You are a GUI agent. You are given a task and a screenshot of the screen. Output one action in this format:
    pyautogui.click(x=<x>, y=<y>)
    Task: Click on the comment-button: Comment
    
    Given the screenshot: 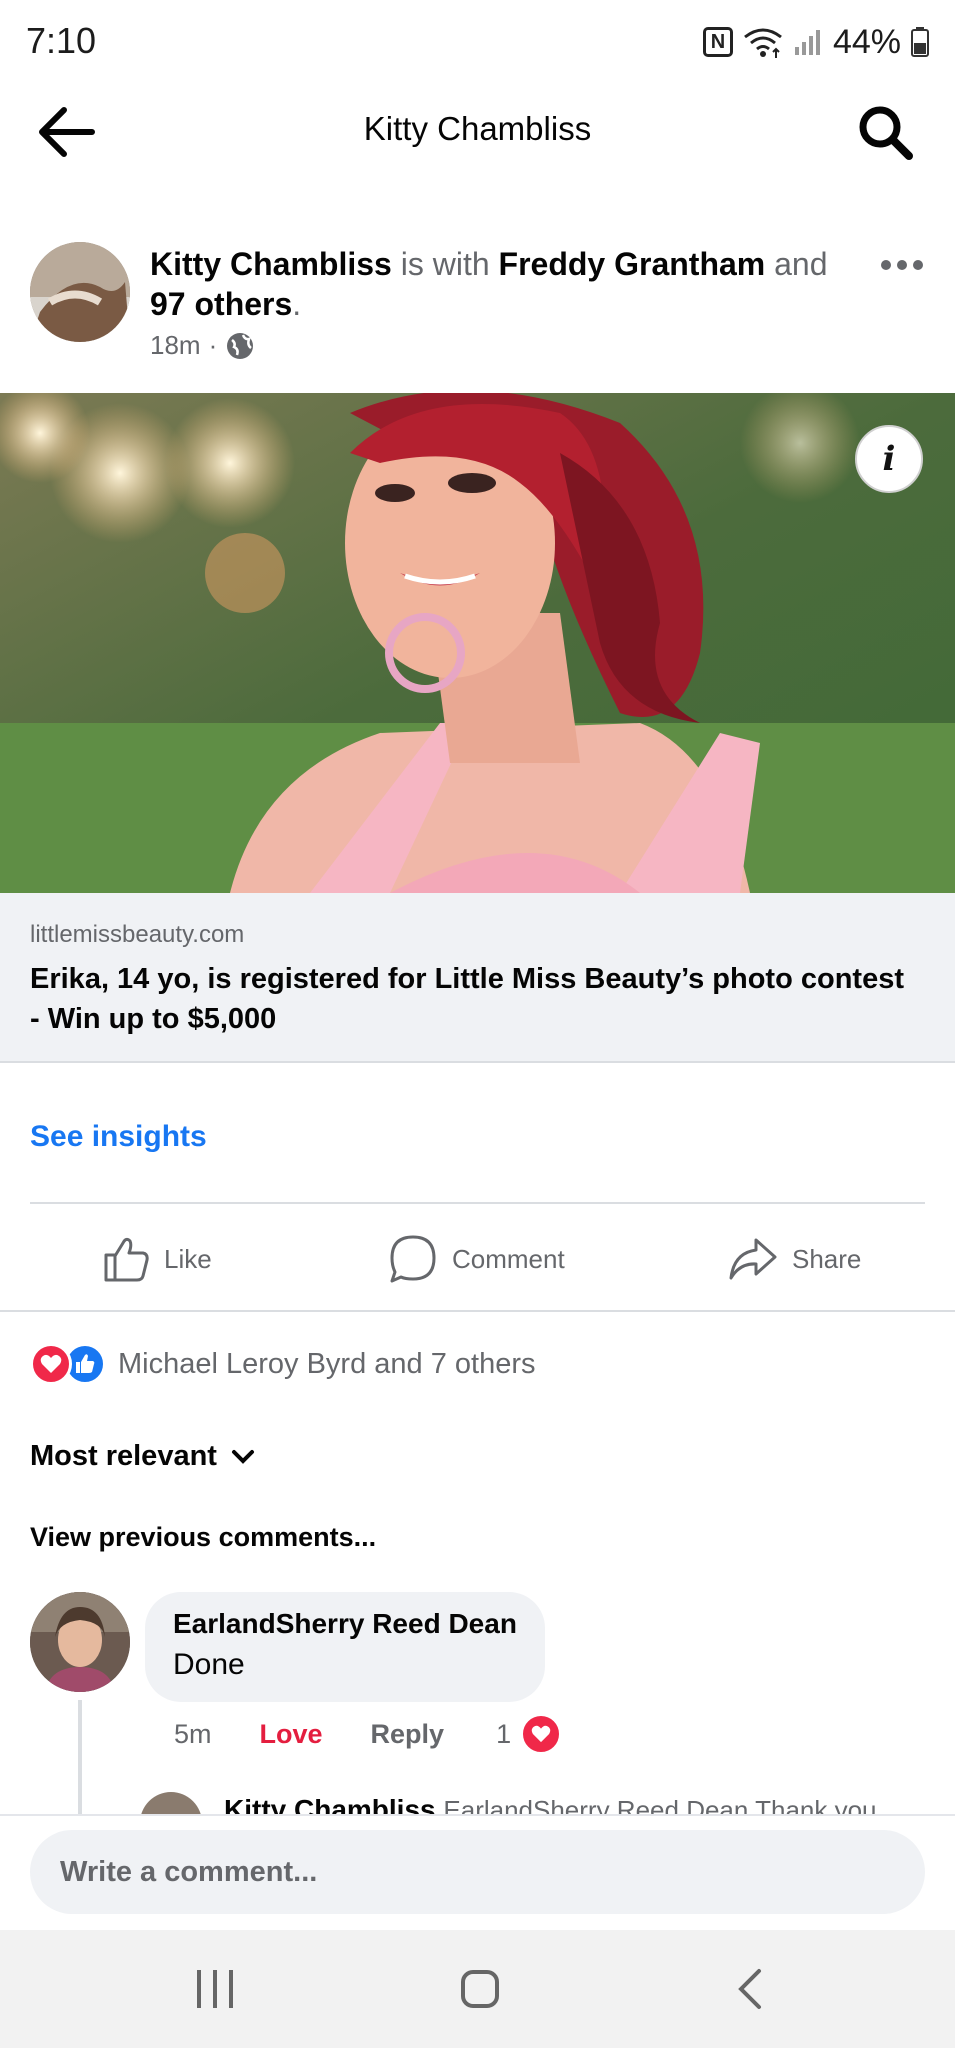 What is the action you would take?
    pyautogui.click(x=476, y=1259)
    